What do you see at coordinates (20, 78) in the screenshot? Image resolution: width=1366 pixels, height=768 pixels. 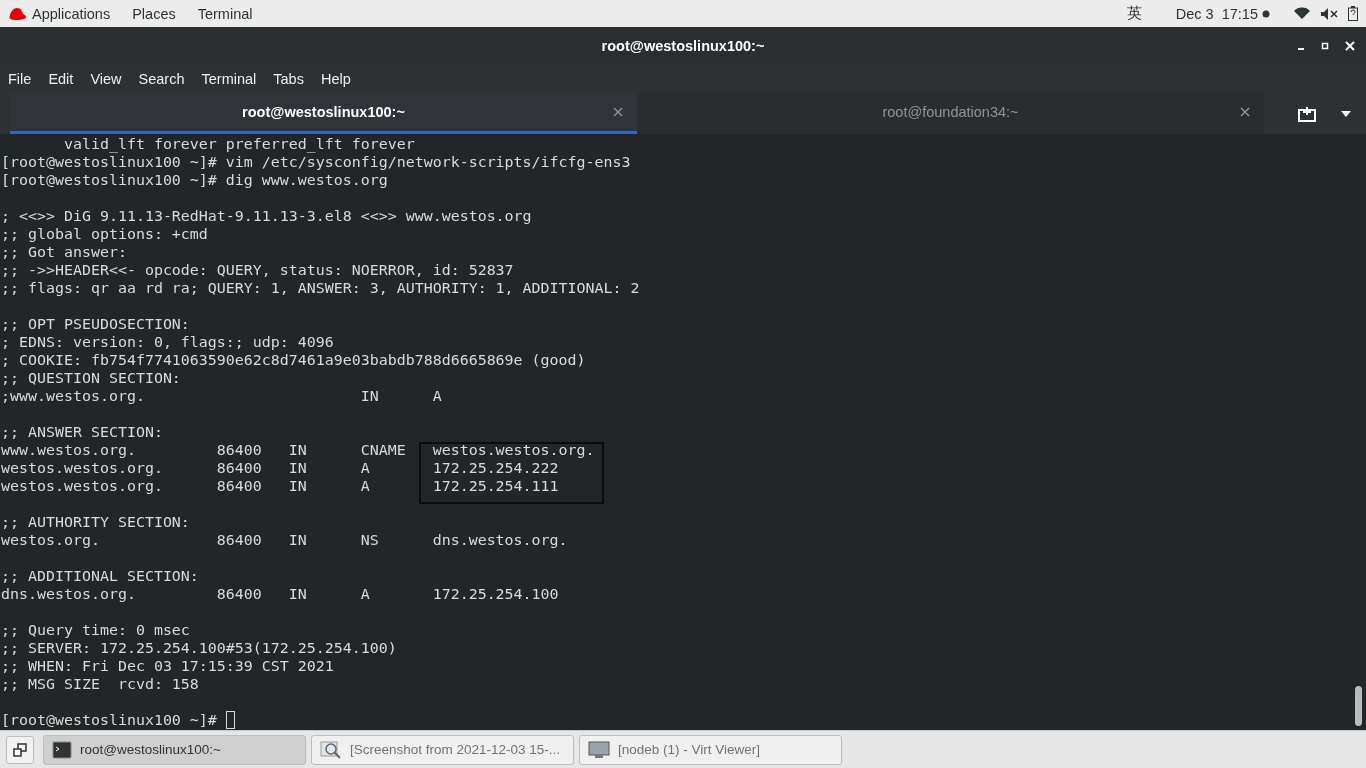 I see `menu-item: File` at bounding box center [20, 78].